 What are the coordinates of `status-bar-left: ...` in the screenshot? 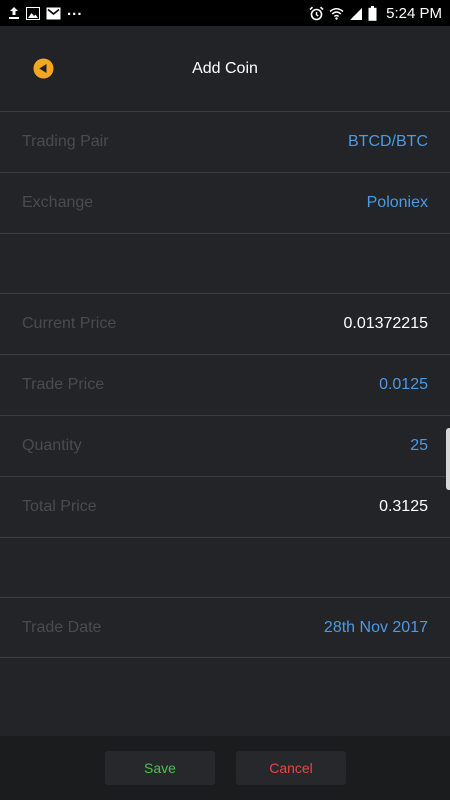 It's located at (45, 11).